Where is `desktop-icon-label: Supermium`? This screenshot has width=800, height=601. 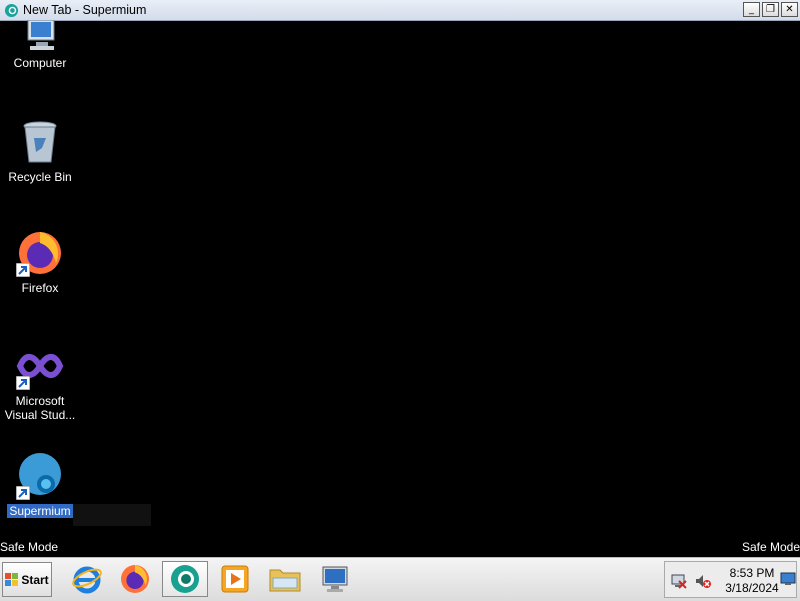
desktop-icon-label: Supermium is located at coordinates (40, 511).